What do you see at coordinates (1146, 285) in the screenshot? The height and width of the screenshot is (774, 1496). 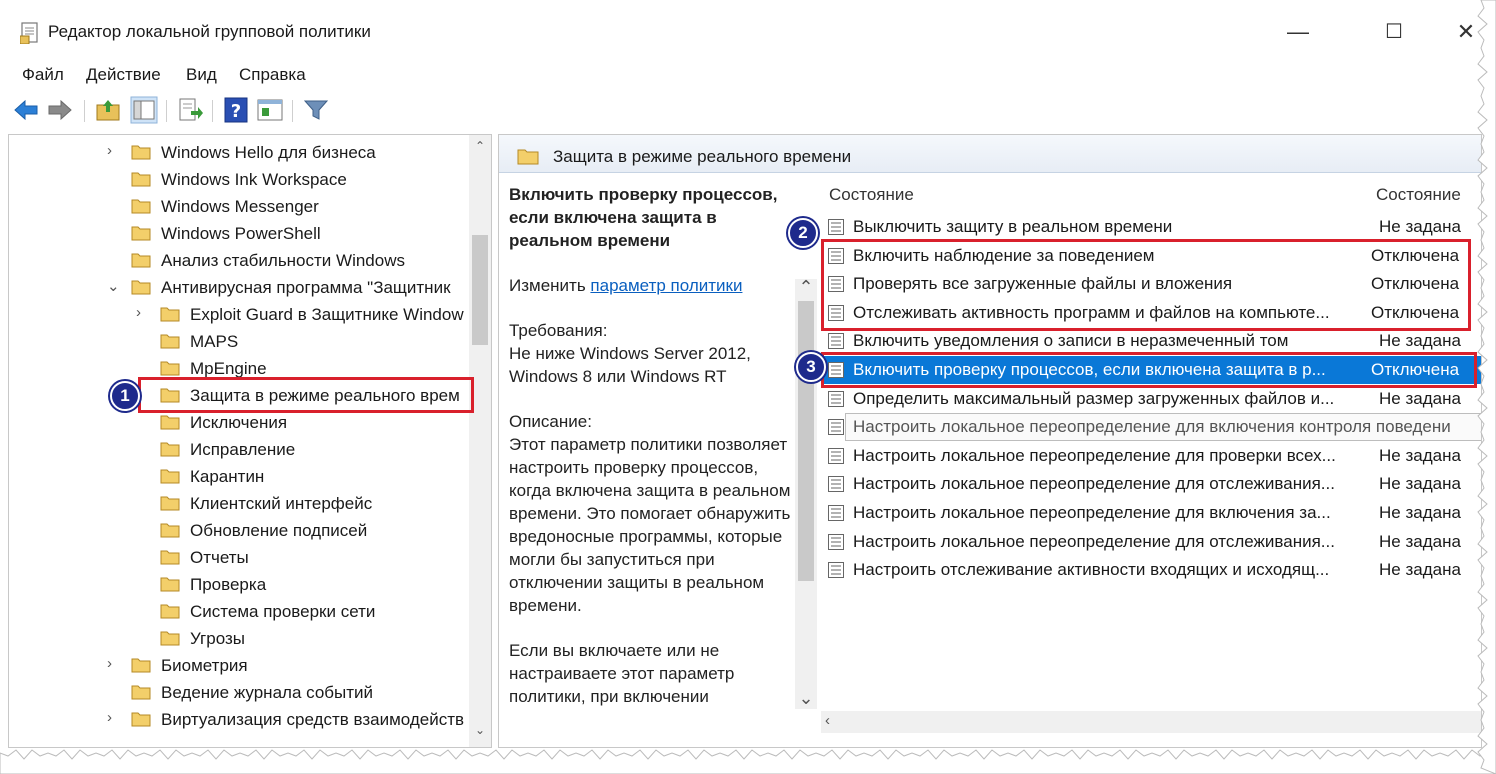 I see `highlight-disabled-settings` at bounding box center [1146, 285].